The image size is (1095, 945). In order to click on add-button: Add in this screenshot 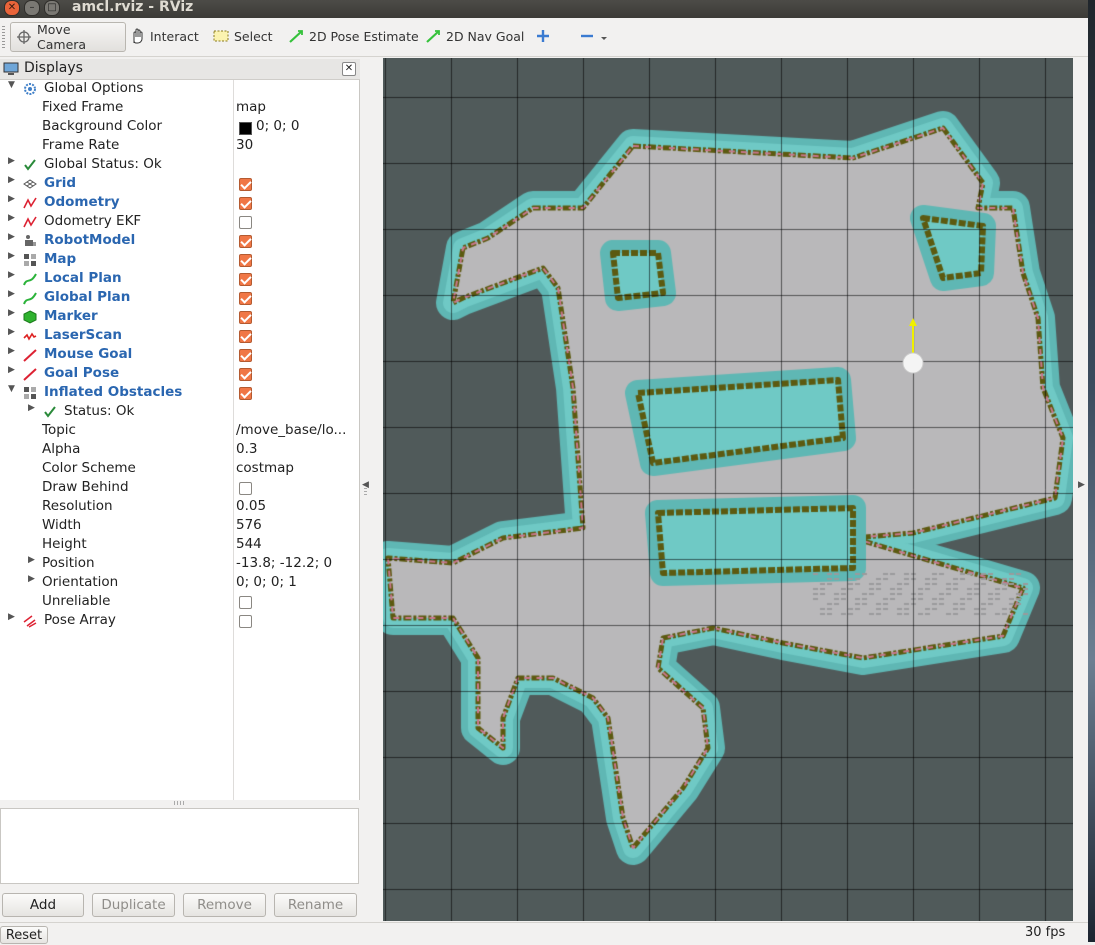, I will do `click(43, 905)`.